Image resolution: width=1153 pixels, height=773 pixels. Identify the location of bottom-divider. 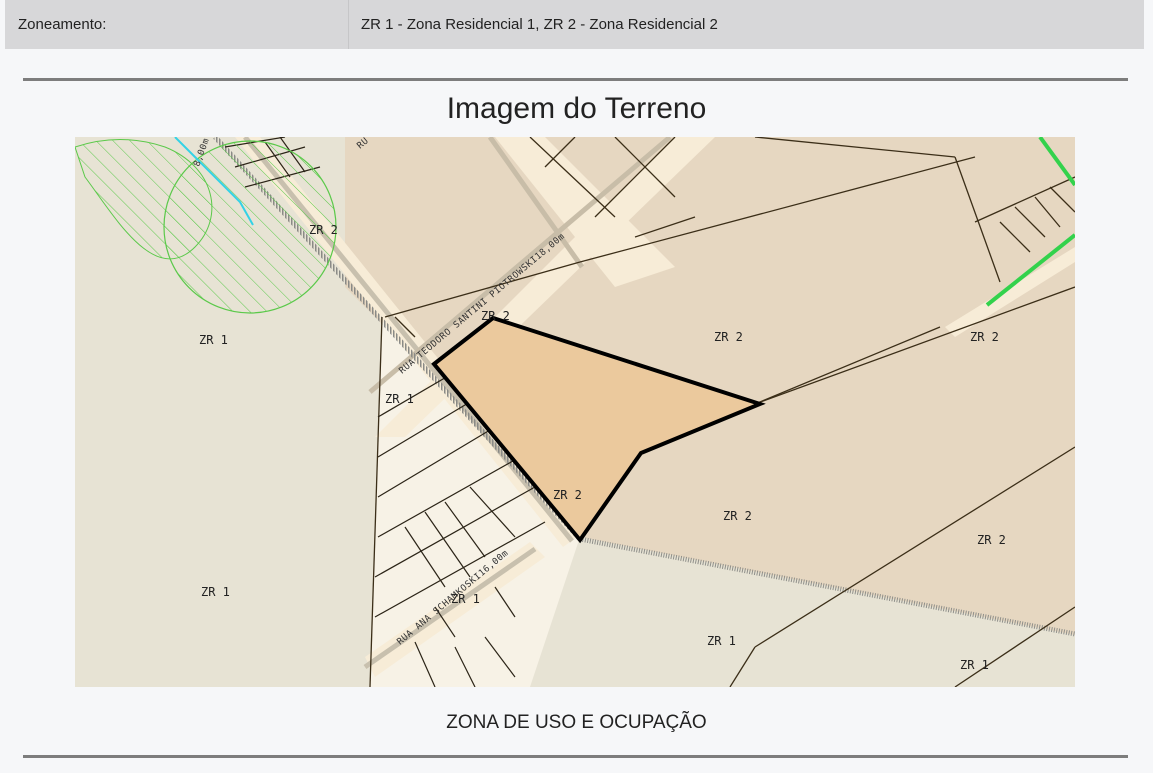
(575, 756).